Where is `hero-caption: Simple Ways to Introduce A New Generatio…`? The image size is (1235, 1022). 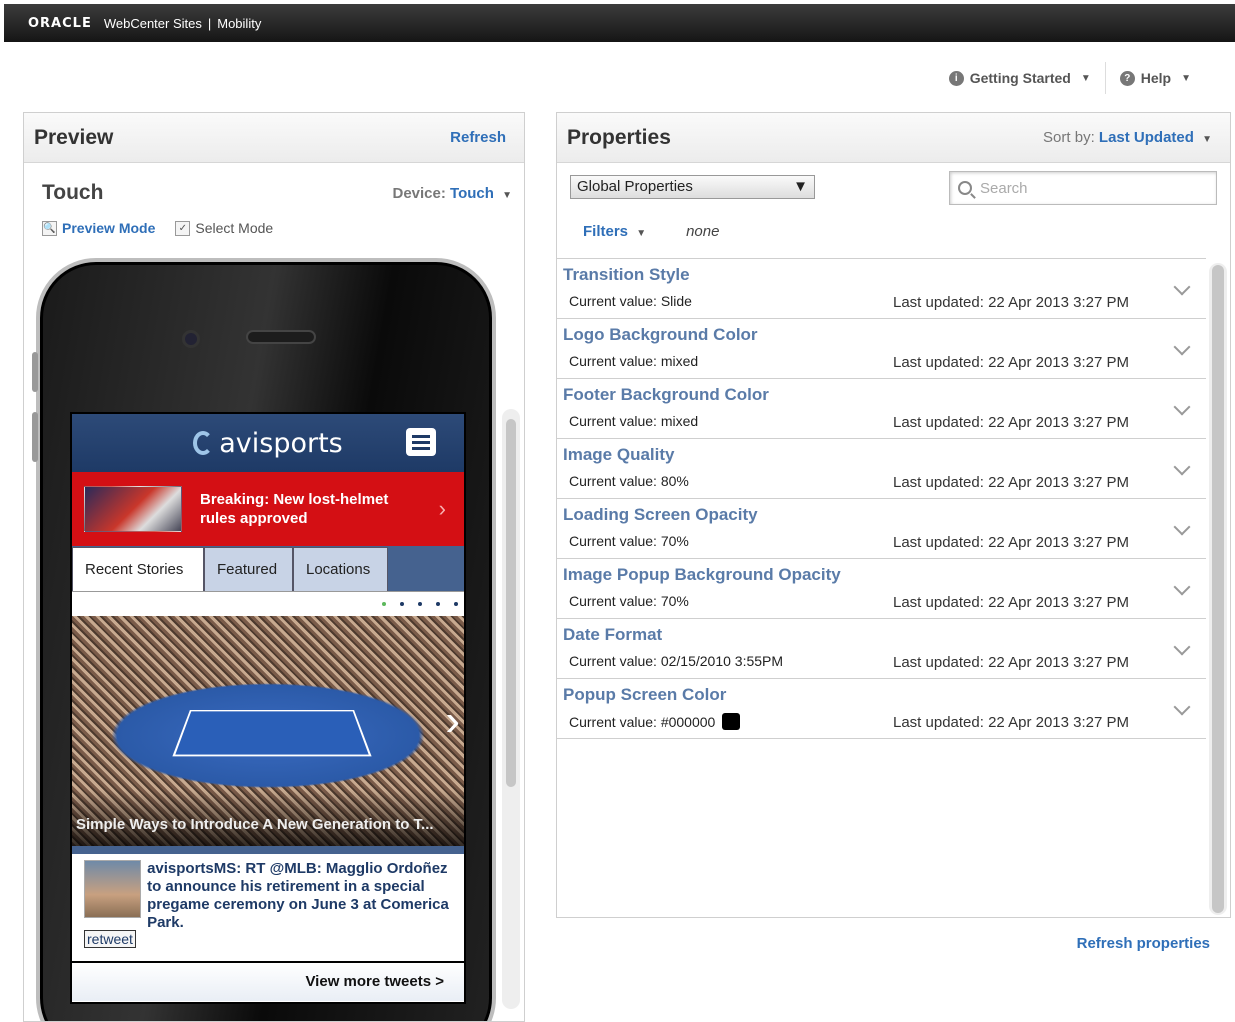
hero-caption: Simple Ways to Introduce A New Generatio… is located at coordinates (268, 818).